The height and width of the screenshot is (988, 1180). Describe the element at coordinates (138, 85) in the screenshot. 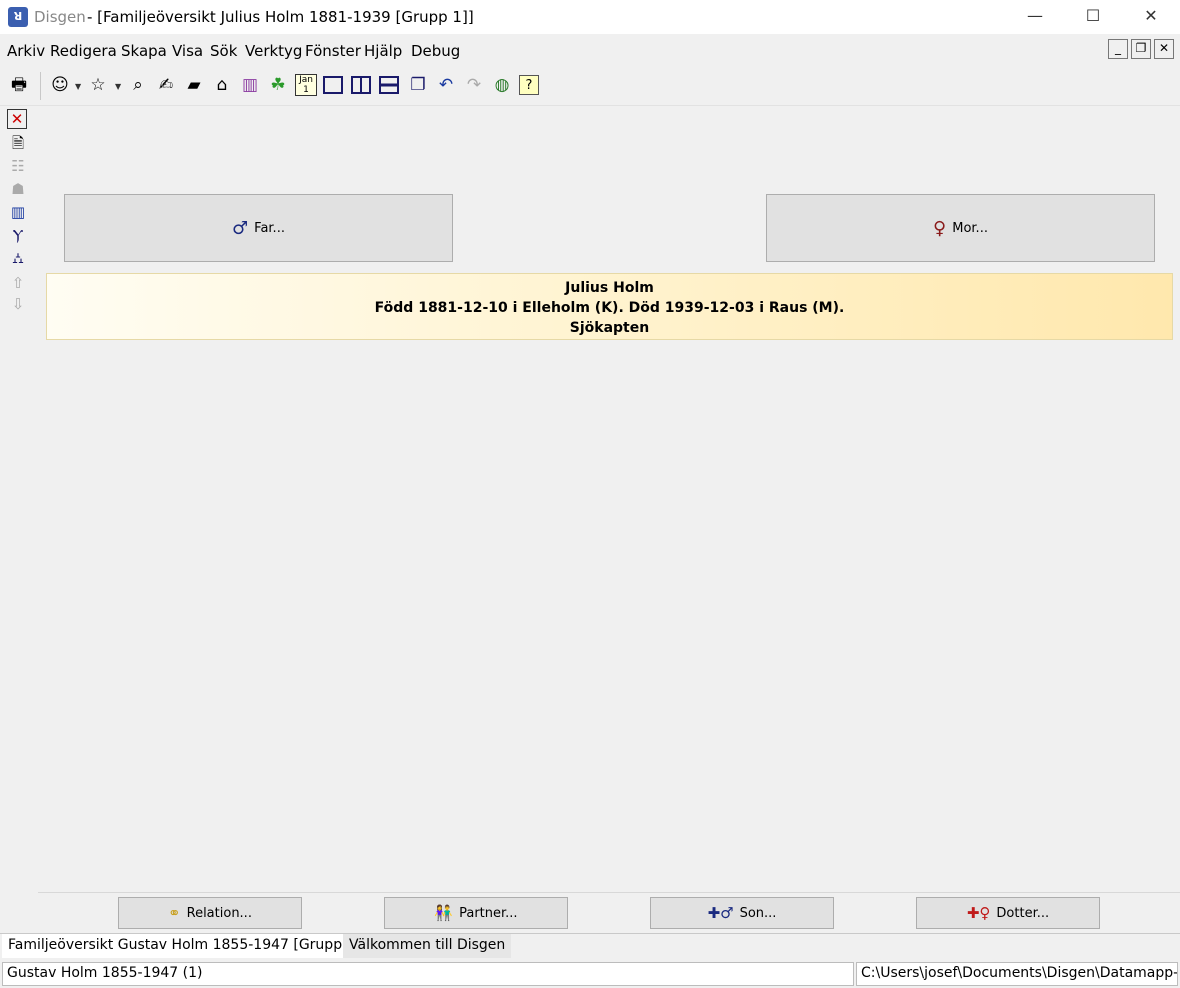

I see `binoculars-icon: ⌕` at that location.